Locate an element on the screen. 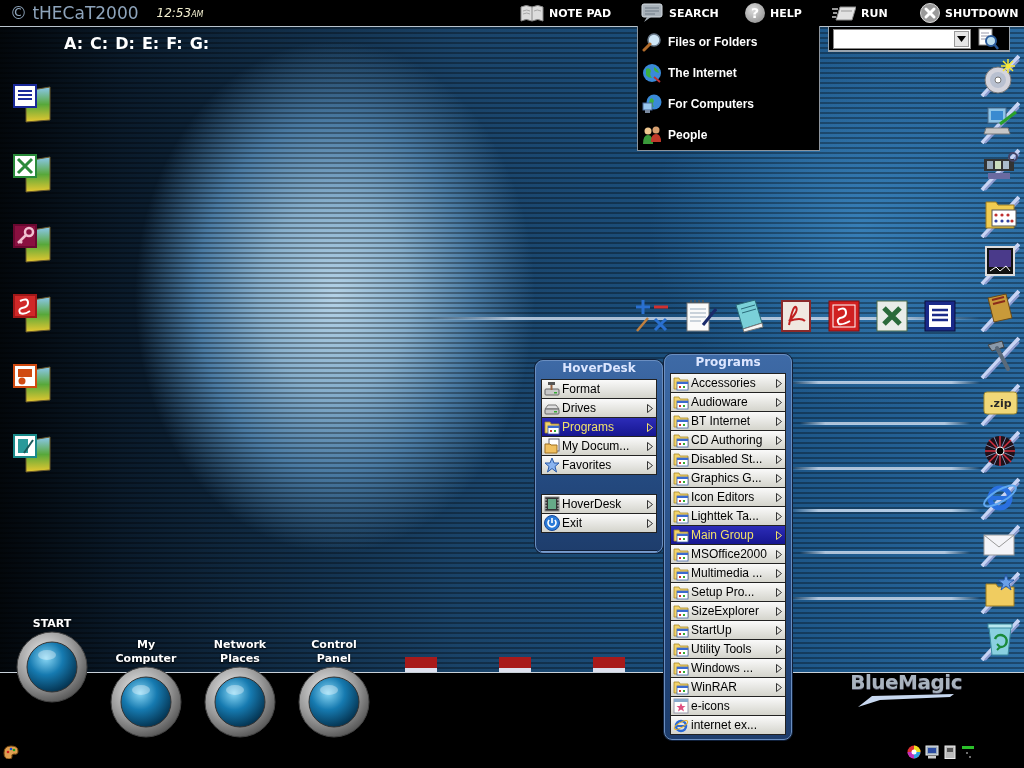 The width and height of the screenshot is (1024, 768). menu-item: Programs is located at coordinates (599, 427).